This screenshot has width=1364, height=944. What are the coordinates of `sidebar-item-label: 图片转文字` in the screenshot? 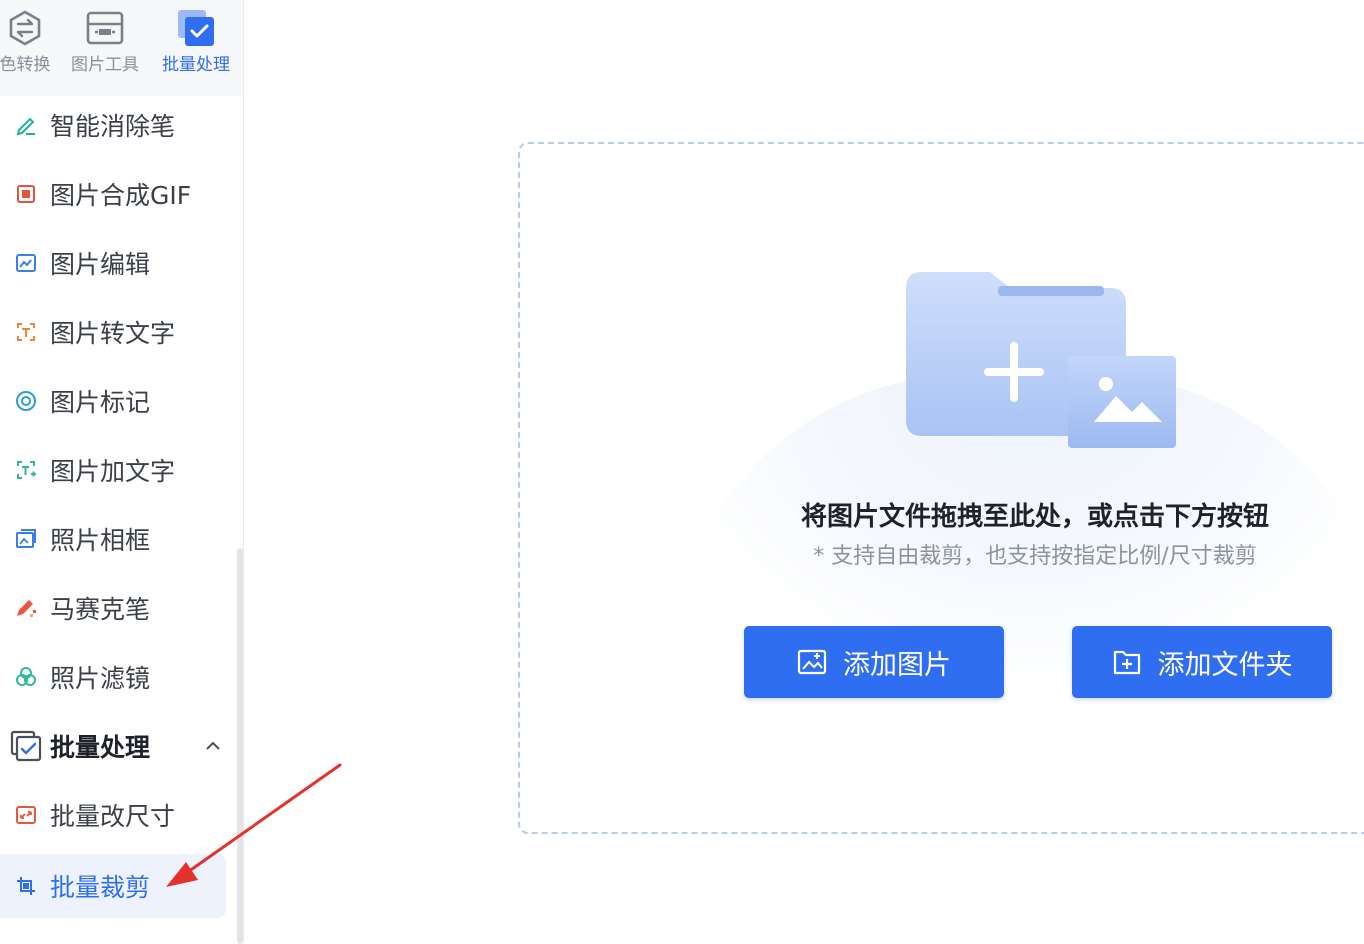 It's located at (113, 333).